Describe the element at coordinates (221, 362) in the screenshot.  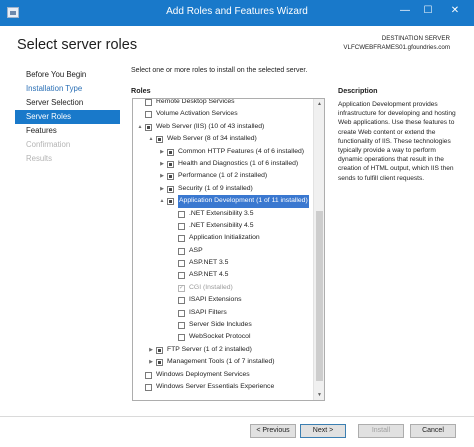
I see `role-label: Management Tools (1 of 7 installed)` at that location.